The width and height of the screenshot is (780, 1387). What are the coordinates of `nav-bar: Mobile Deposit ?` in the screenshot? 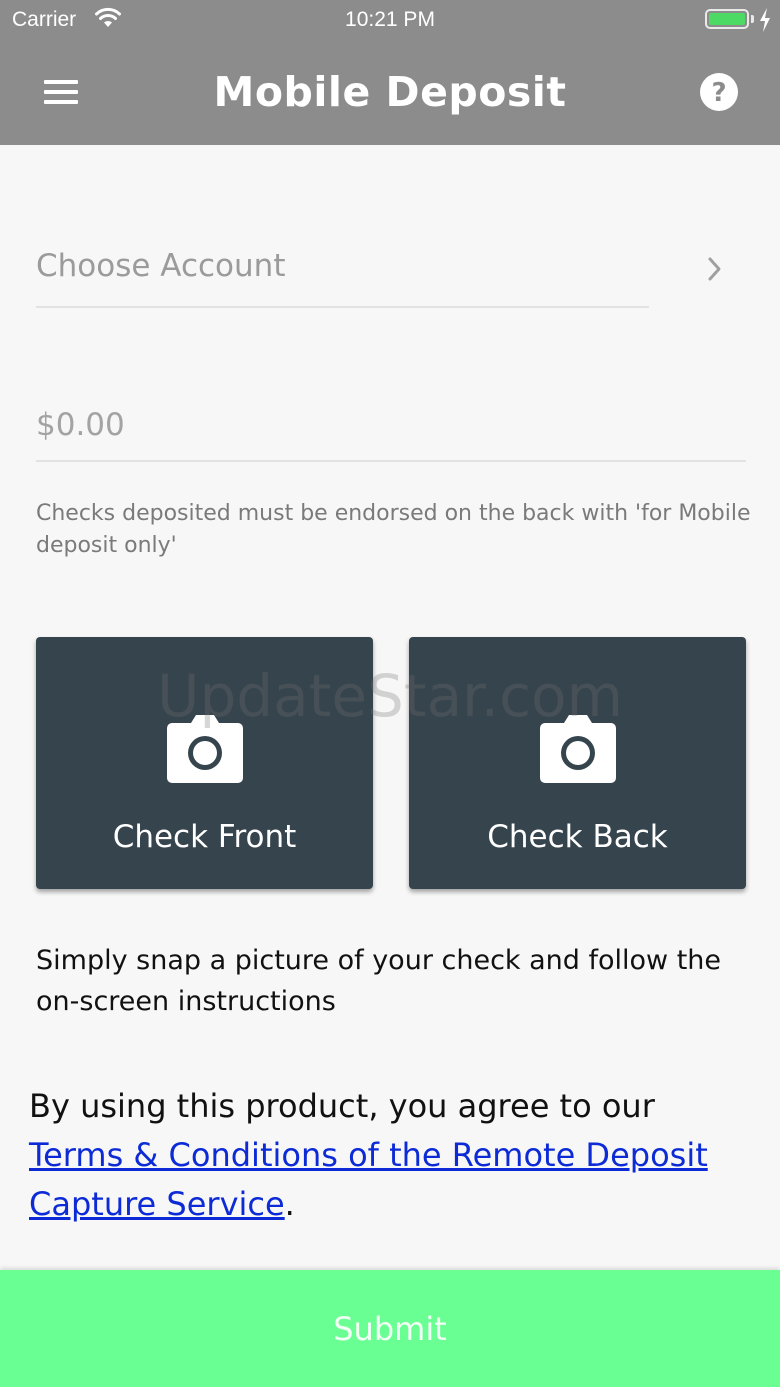 It's located at (390, 92).